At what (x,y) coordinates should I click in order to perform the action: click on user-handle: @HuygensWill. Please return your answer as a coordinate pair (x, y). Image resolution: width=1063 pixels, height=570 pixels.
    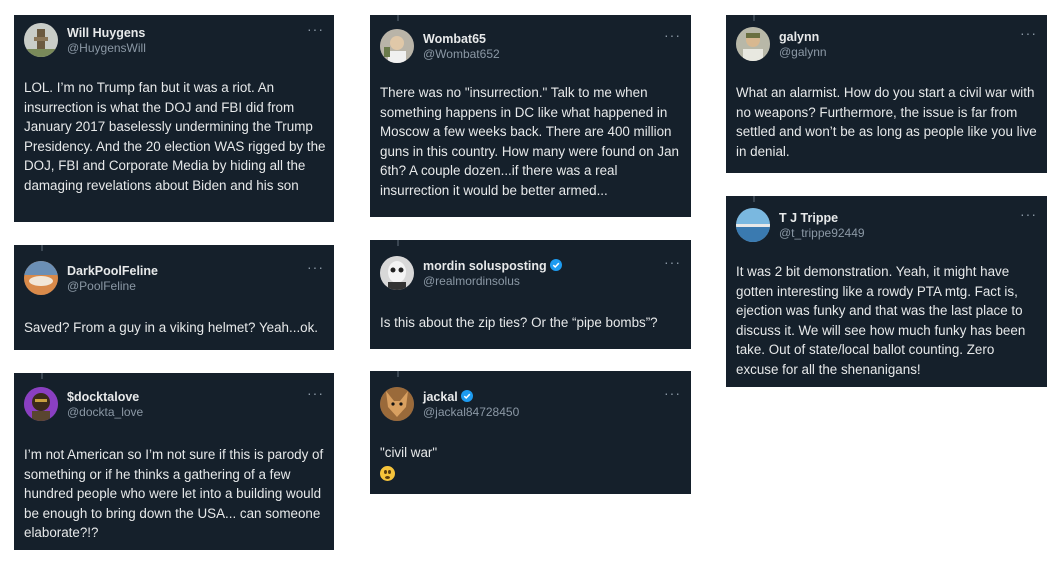
    Looking at the image, I should click on (106, 48).